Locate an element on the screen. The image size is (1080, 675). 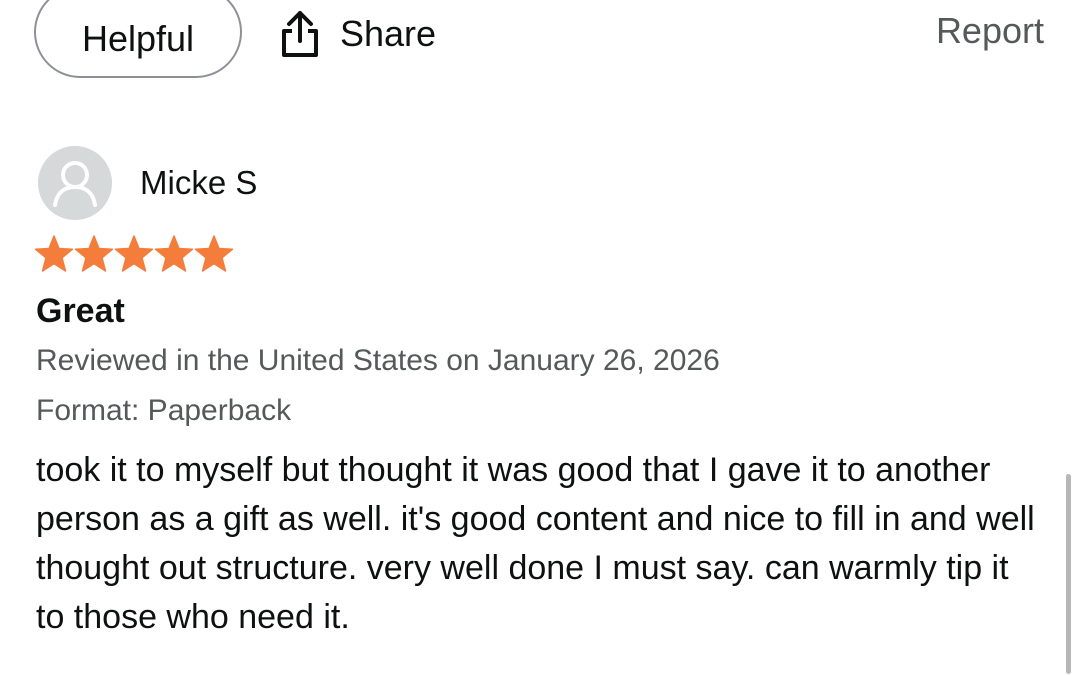
share-button: Share is located at coordinates (357, 34).